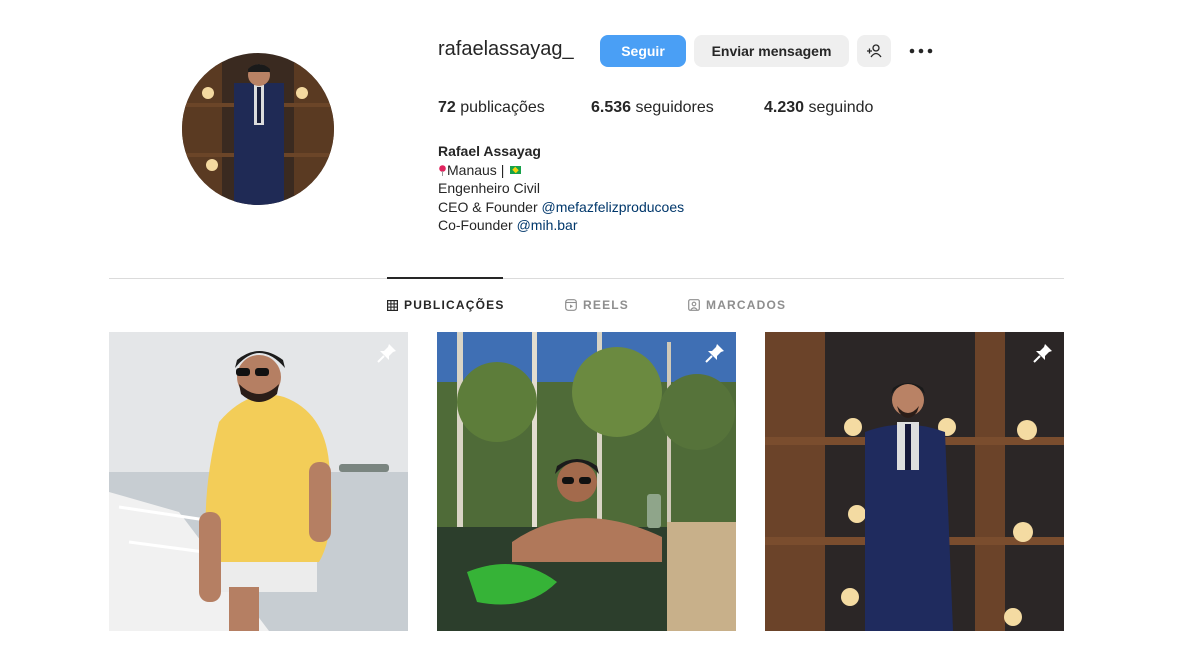 This screenshot has width=1200, height=657. What do you see at coordinates (694, 305) in the screenshot?
I see `tagged-icon` at bounding box center [694, 305].